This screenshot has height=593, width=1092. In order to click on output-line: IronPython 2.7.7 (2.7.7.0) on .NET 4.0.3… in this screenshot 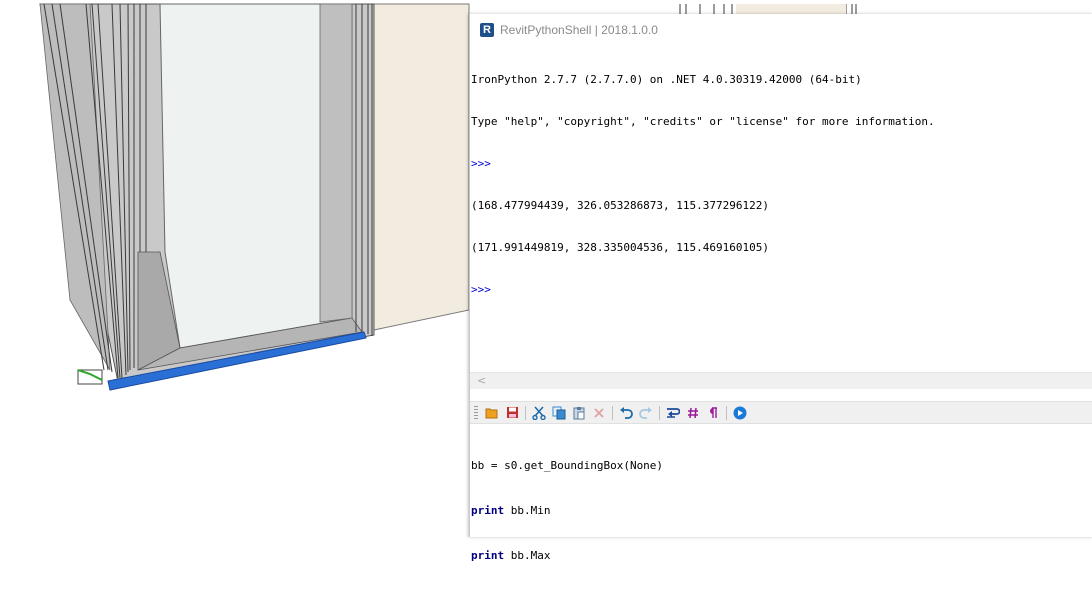, I will do `click(666, 79)`.